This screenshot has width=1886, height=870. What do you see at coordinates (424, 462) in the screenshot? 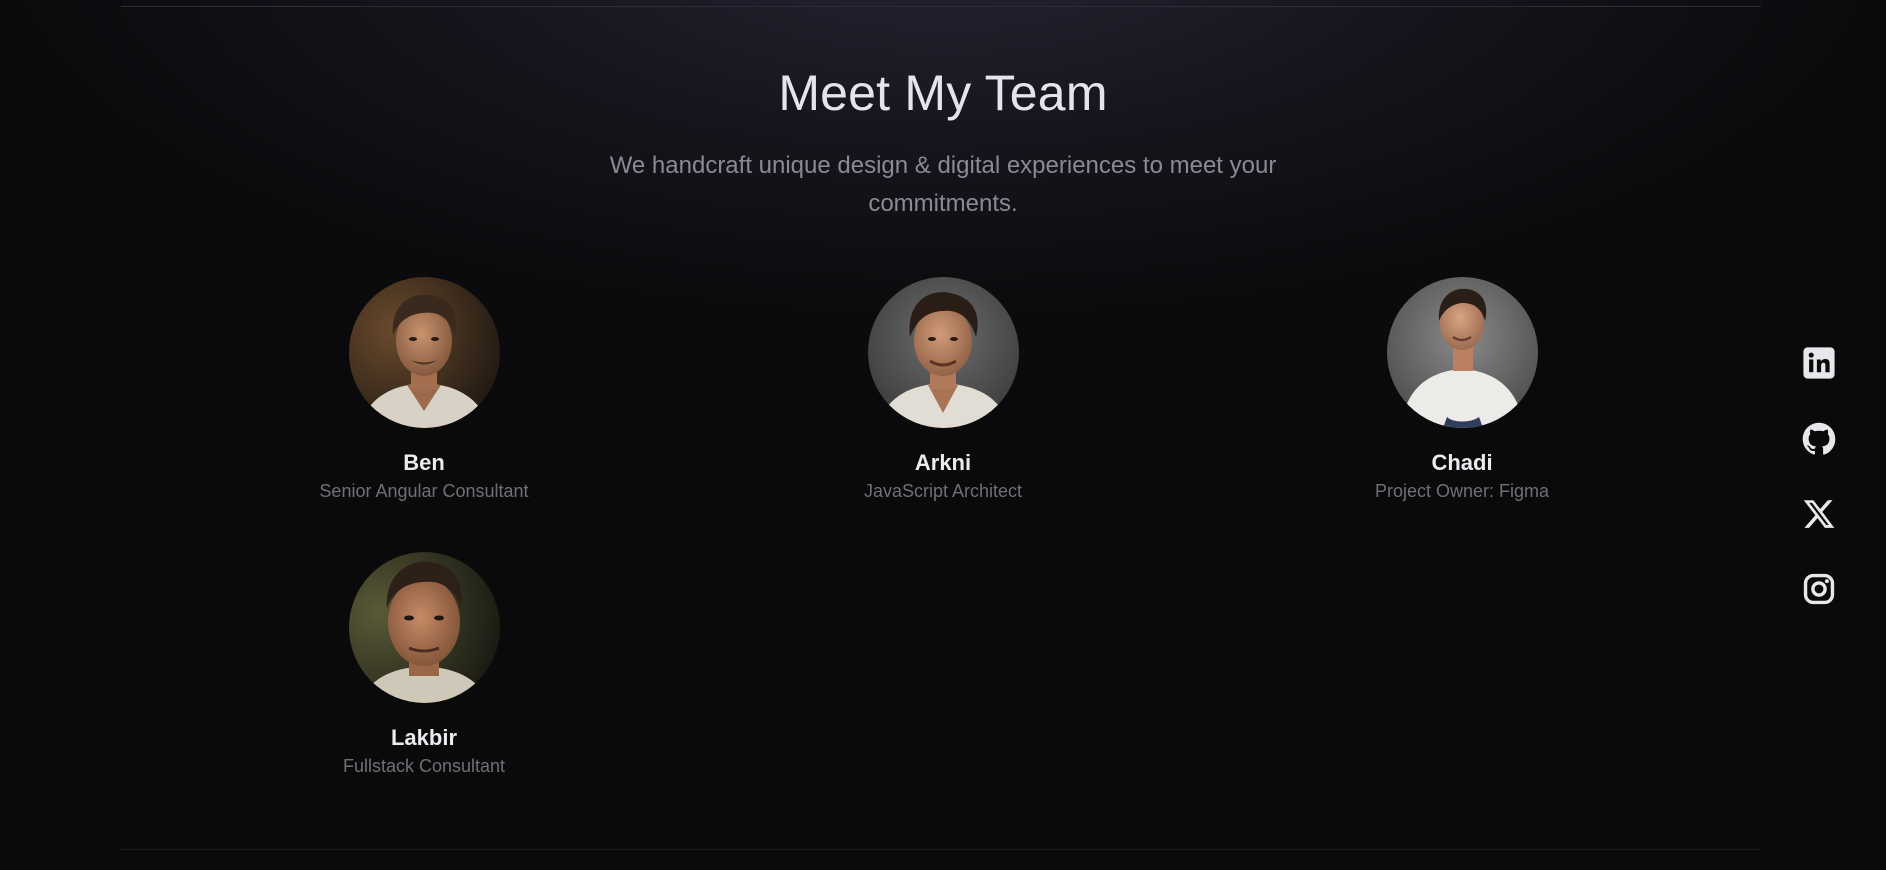
I see `member-name: Ben` at bounding box center [424, 462].